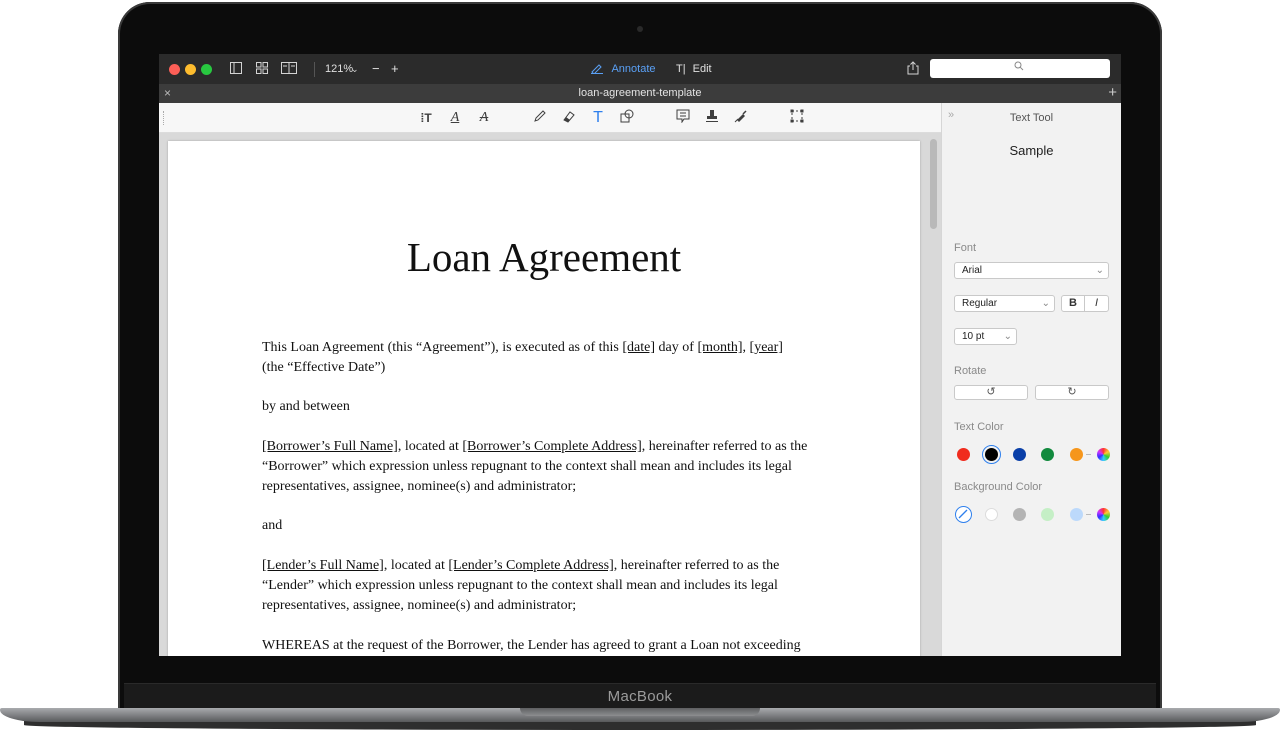 The width and height of the screenshot is (1280, 735). Describe the element at coordinates (376, 69) in the screenshot. I see `zoom-out-button: −` at that location.